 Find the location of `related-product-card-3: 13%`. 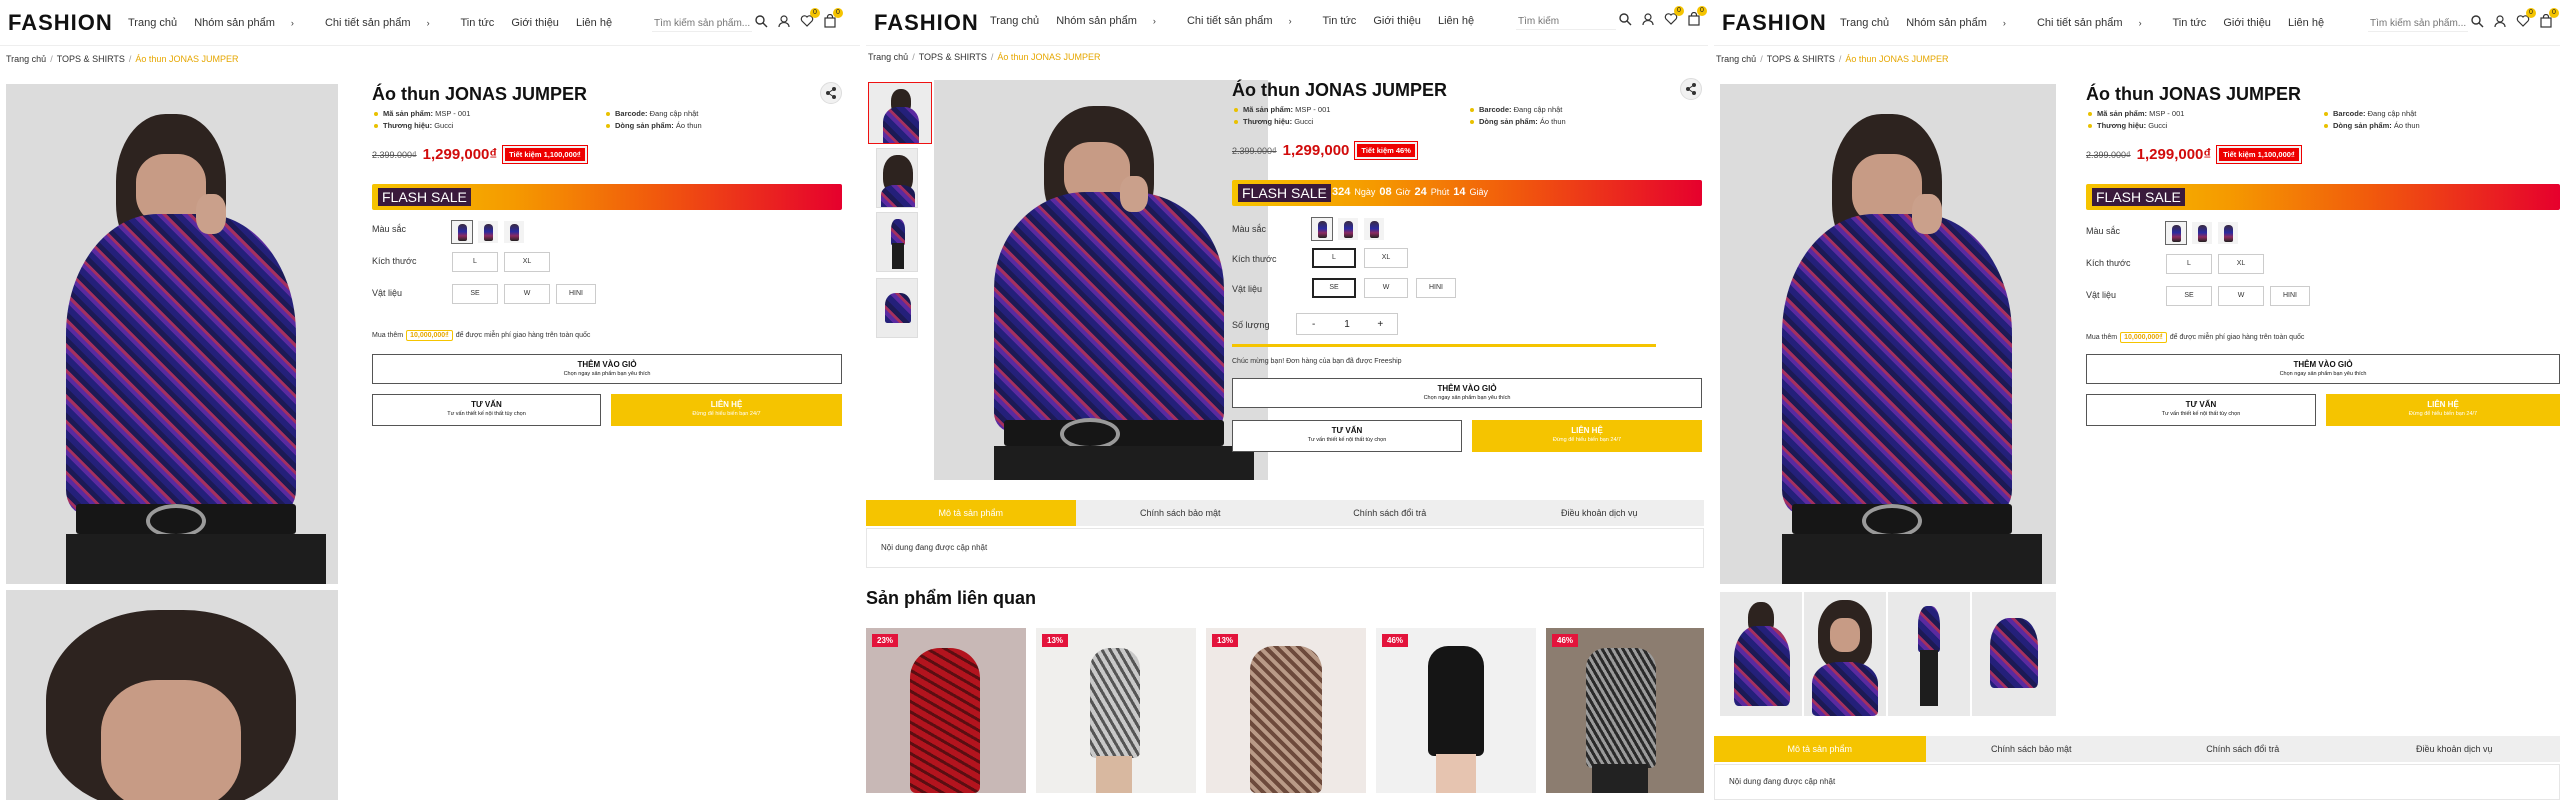

related-product-card-3: 13% is located at coordinates (1286, 710).